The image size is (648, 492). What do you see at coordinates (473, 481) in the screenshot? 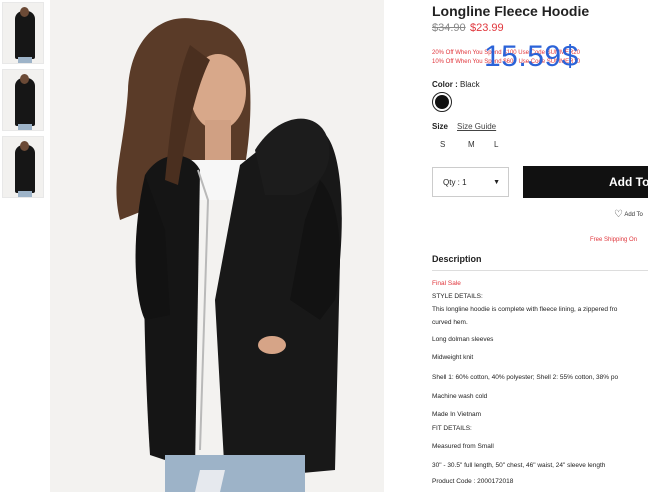
I see `product-code: Product Code : 2000172018` at bounding box center [473, 481].